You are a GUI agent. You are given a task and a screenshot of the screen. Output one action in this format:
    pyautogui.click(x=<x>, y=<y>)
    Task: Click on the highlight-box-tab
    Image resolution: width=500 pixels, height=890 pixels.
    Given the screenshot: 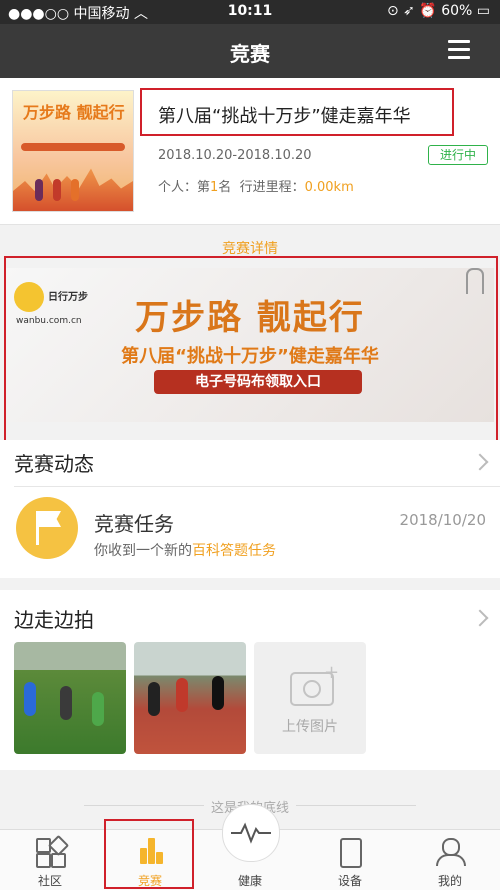 What is the action you would take?
    pyautogui.click(x=149, y=854)
    